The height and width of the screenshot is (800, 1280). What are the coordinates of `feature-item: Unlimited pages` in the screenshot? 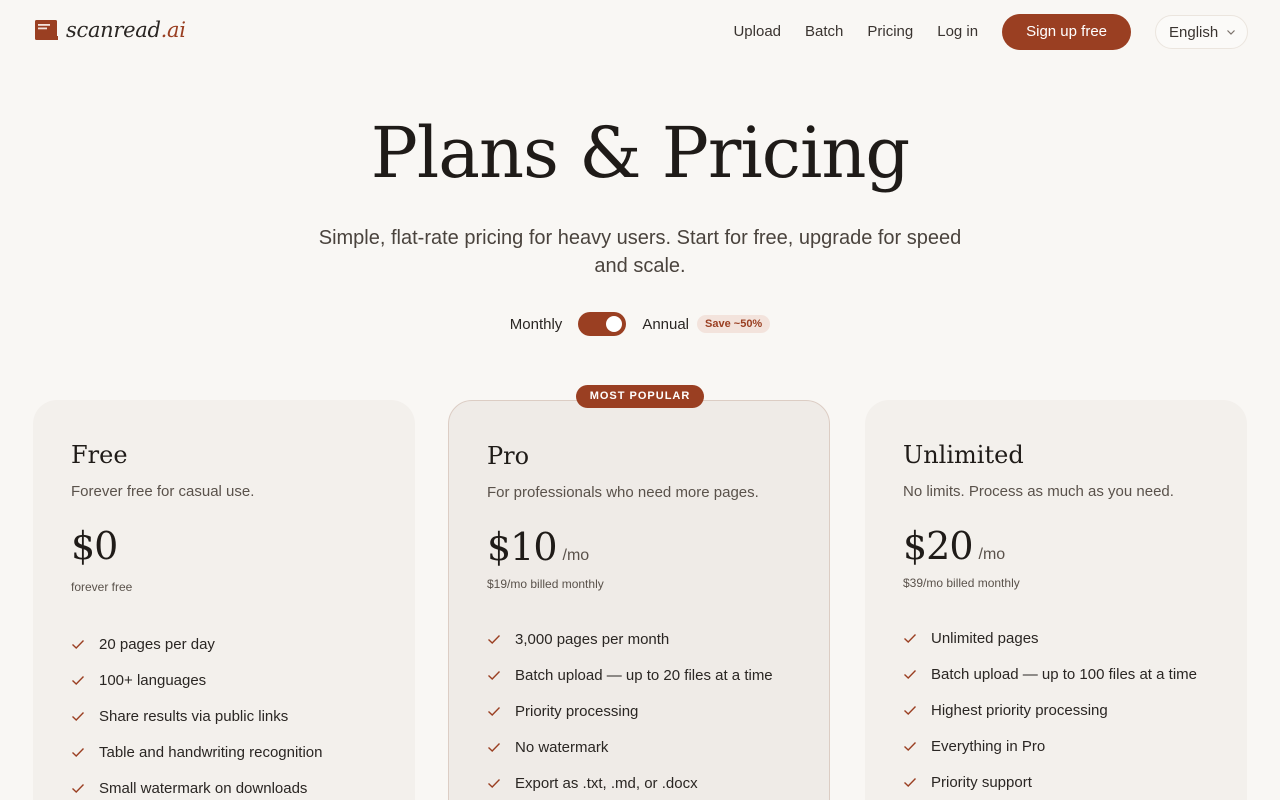 It's located at (1056, 638).